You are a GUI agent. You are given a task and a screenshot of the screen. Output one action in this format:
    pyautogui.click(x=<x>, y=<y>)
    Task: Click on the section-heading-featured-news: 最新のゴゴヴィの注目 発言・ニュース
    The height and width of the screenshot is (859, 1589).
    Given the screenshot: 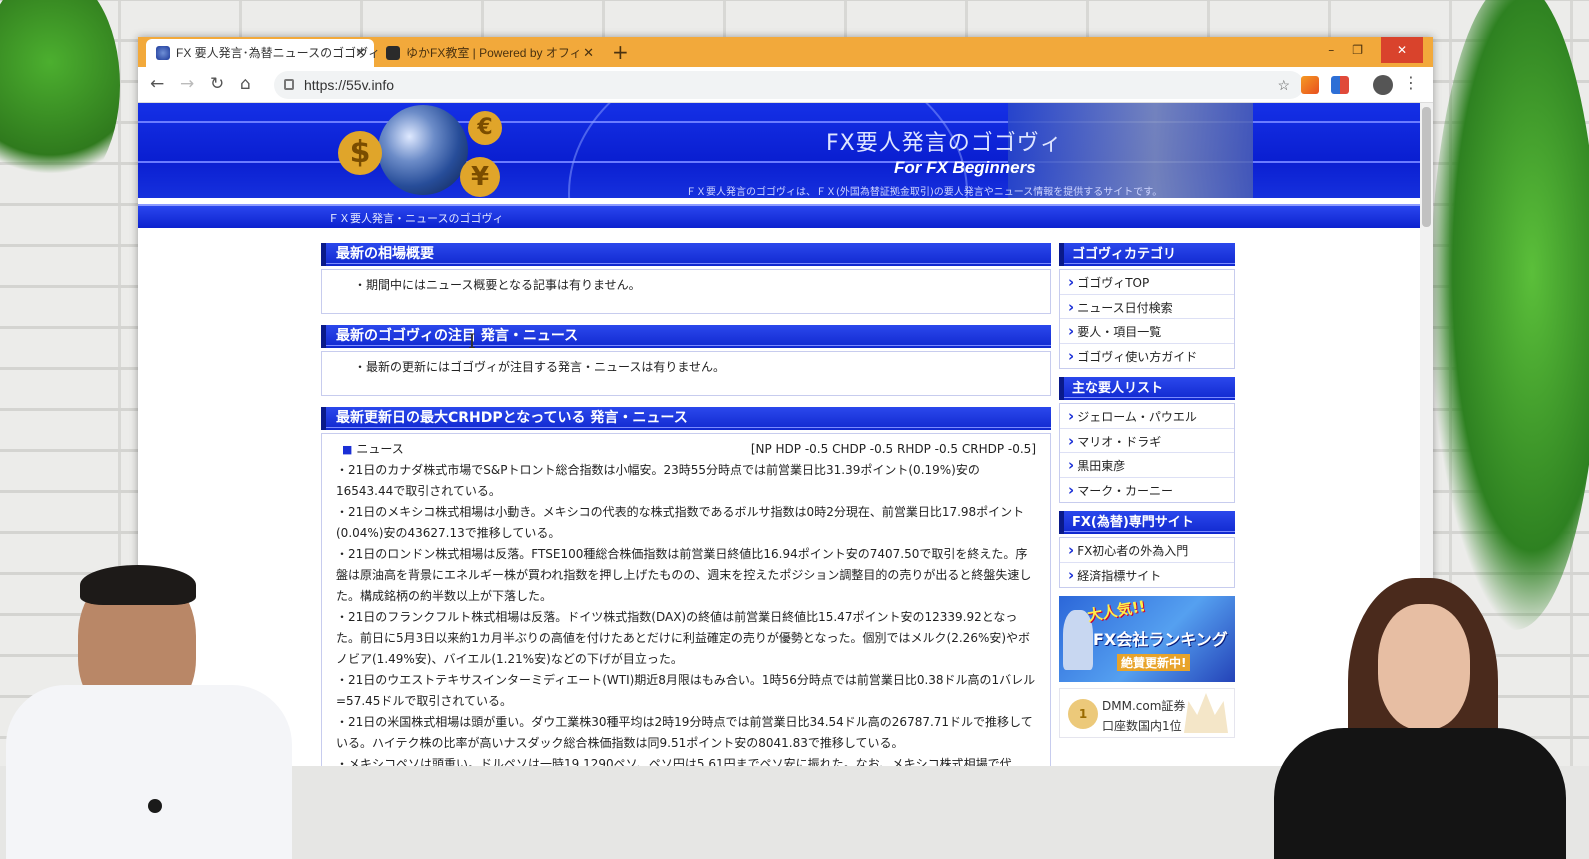 What is the action you would take?
    pyautogui.click(x=686, y=336)
    